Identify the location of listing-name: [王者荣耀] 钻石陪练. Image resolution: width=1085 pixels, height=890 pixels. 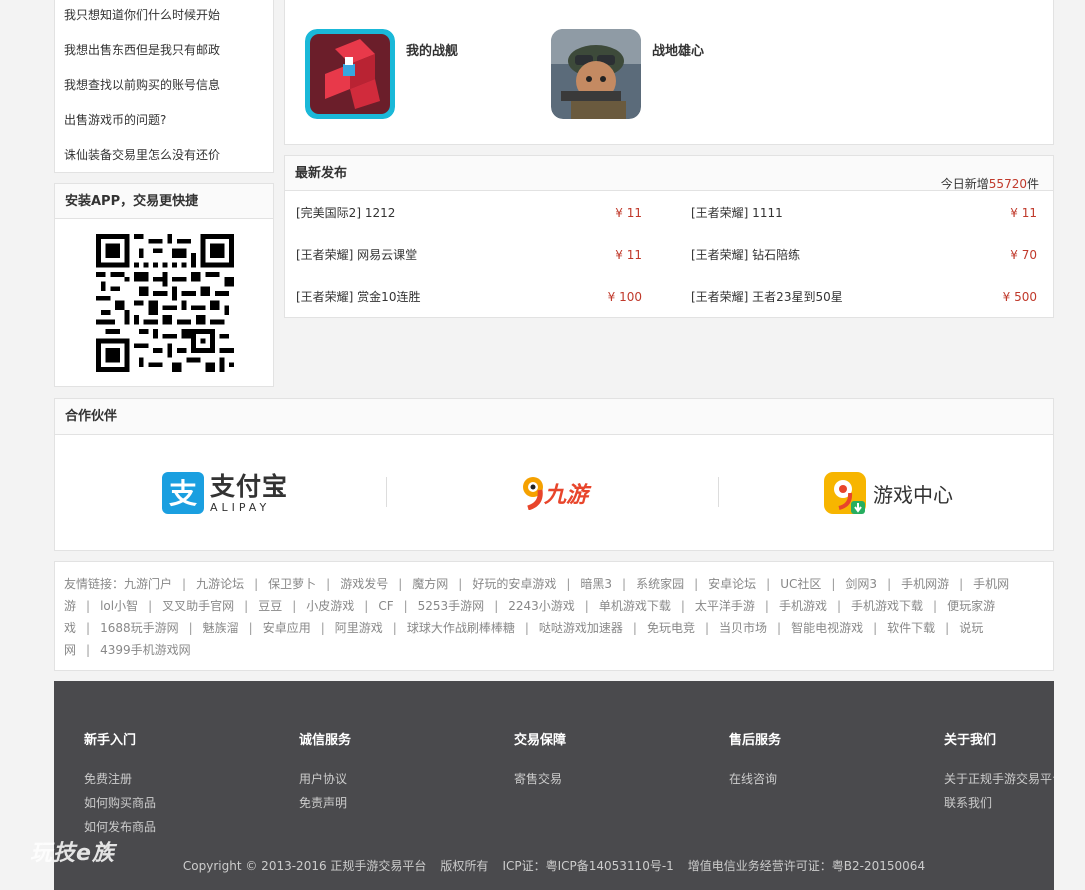
(745, 255).